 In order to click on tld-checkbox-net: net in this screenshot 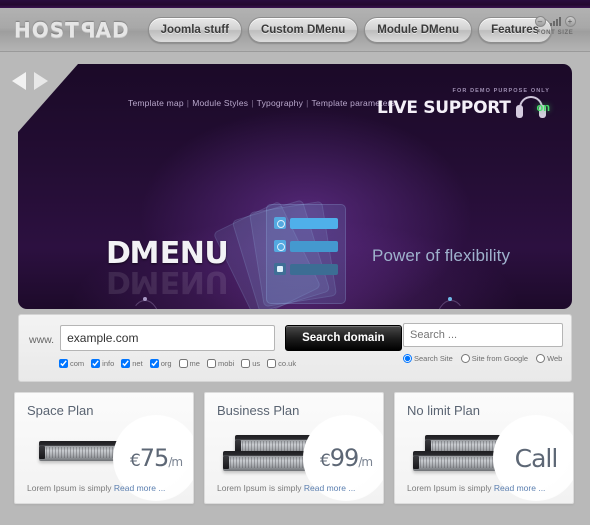, I will do `click(132, 363)`.